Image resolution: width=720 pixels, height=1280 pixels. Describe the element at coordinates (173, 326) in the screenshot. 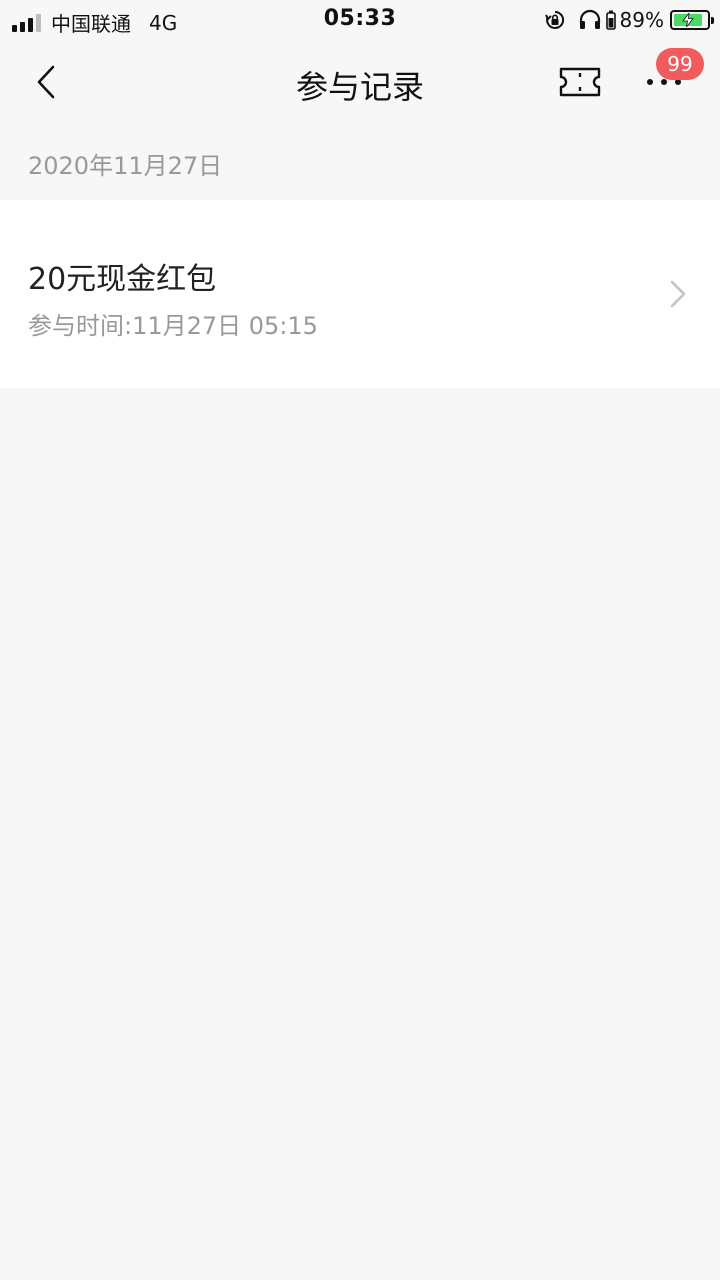

I see `record-time: 参与时间:11月27日 05:15` at that location.